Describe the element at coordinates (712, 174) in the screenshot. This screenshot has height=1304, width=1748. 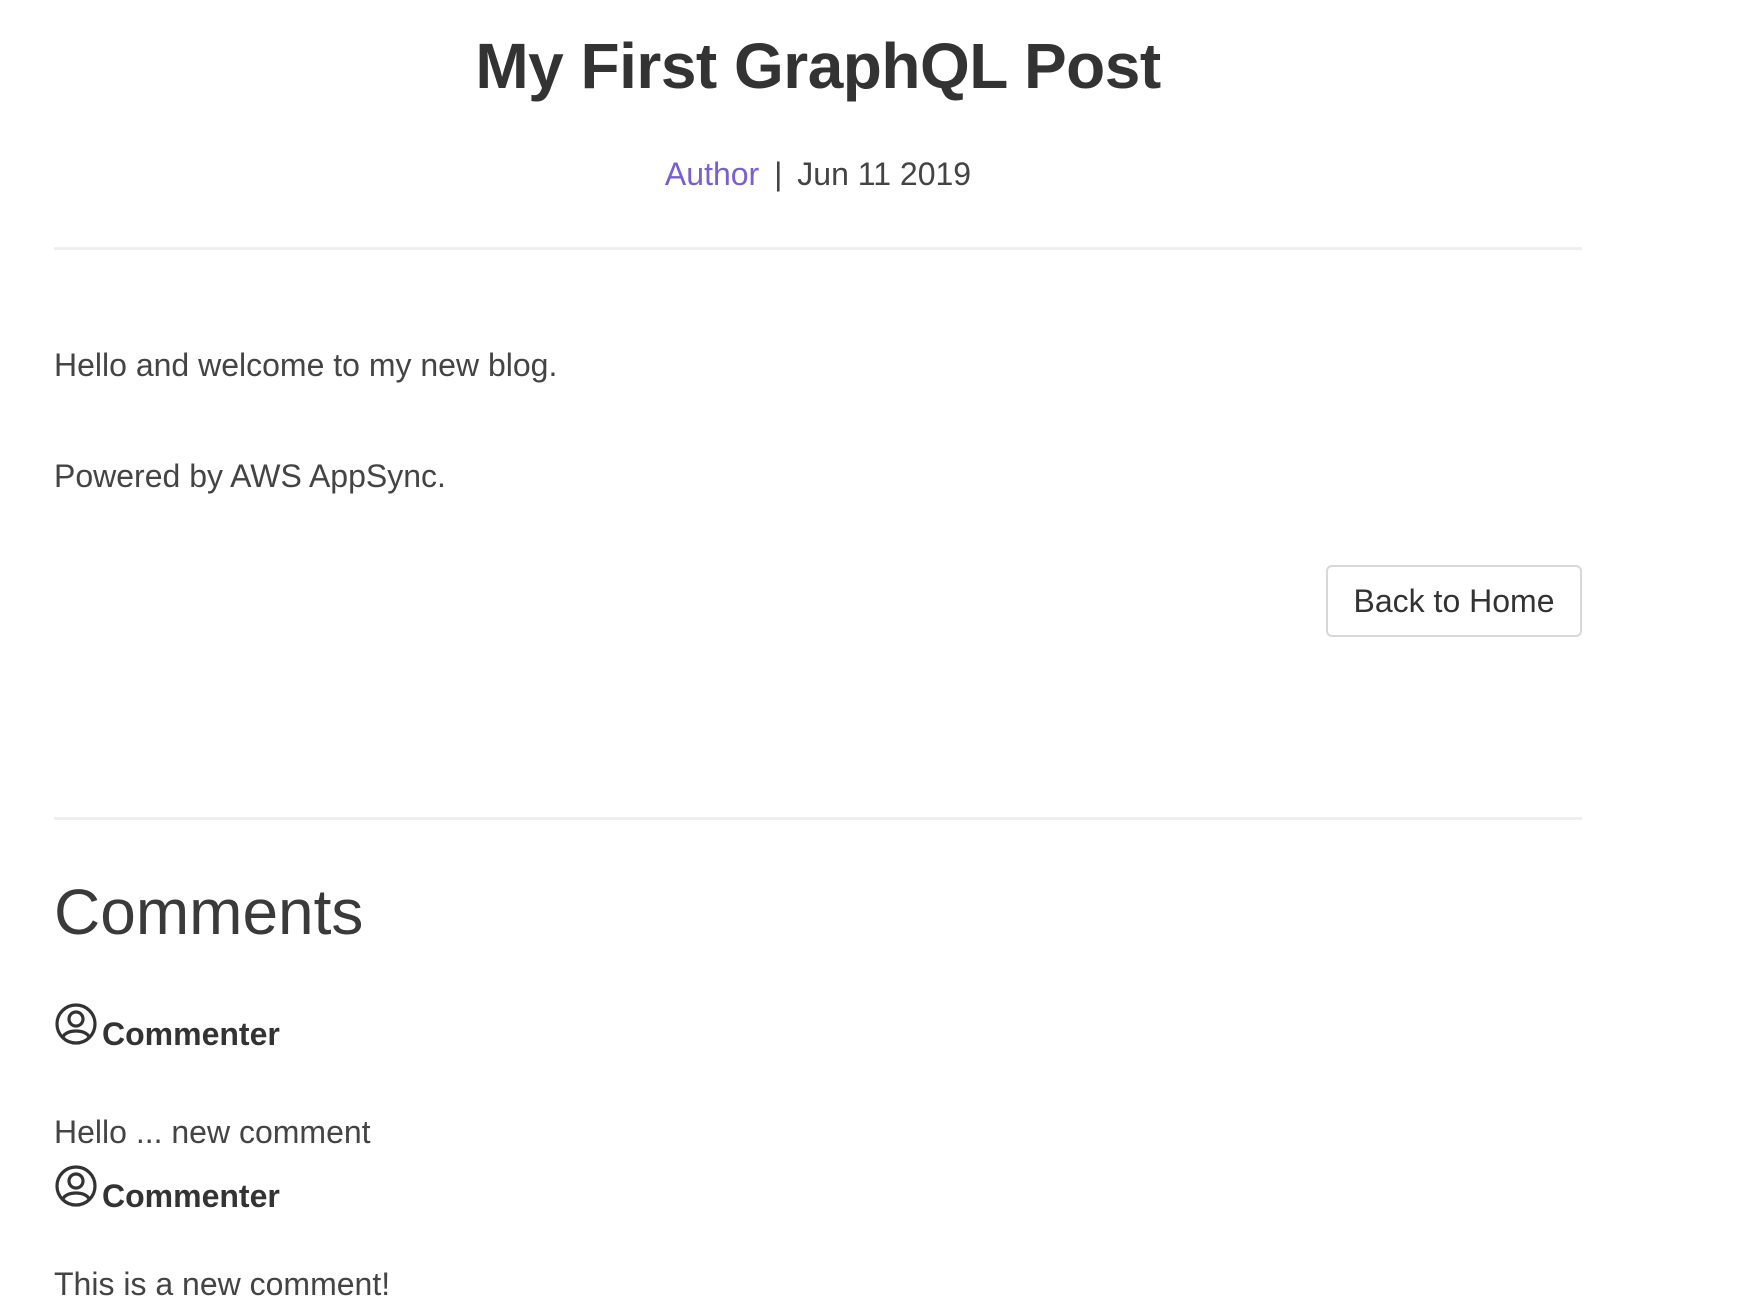
I see `author-link: Author` at that location.